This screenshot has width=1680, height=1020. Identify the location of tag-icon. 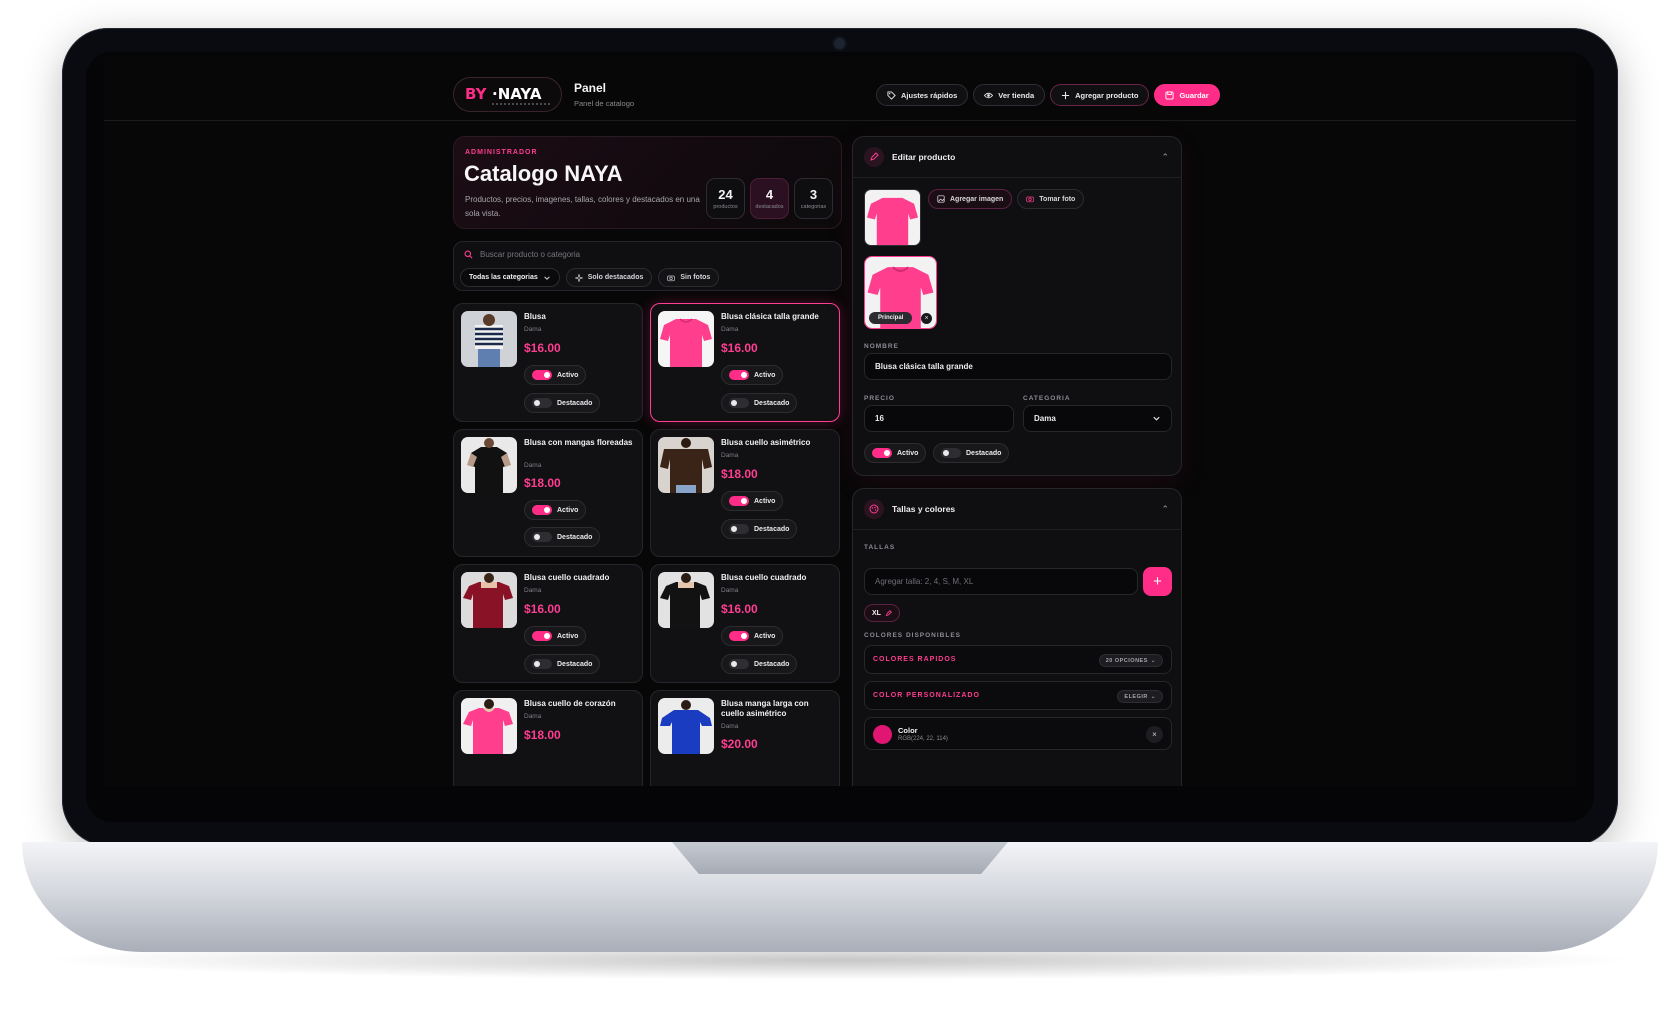
(891, 95).